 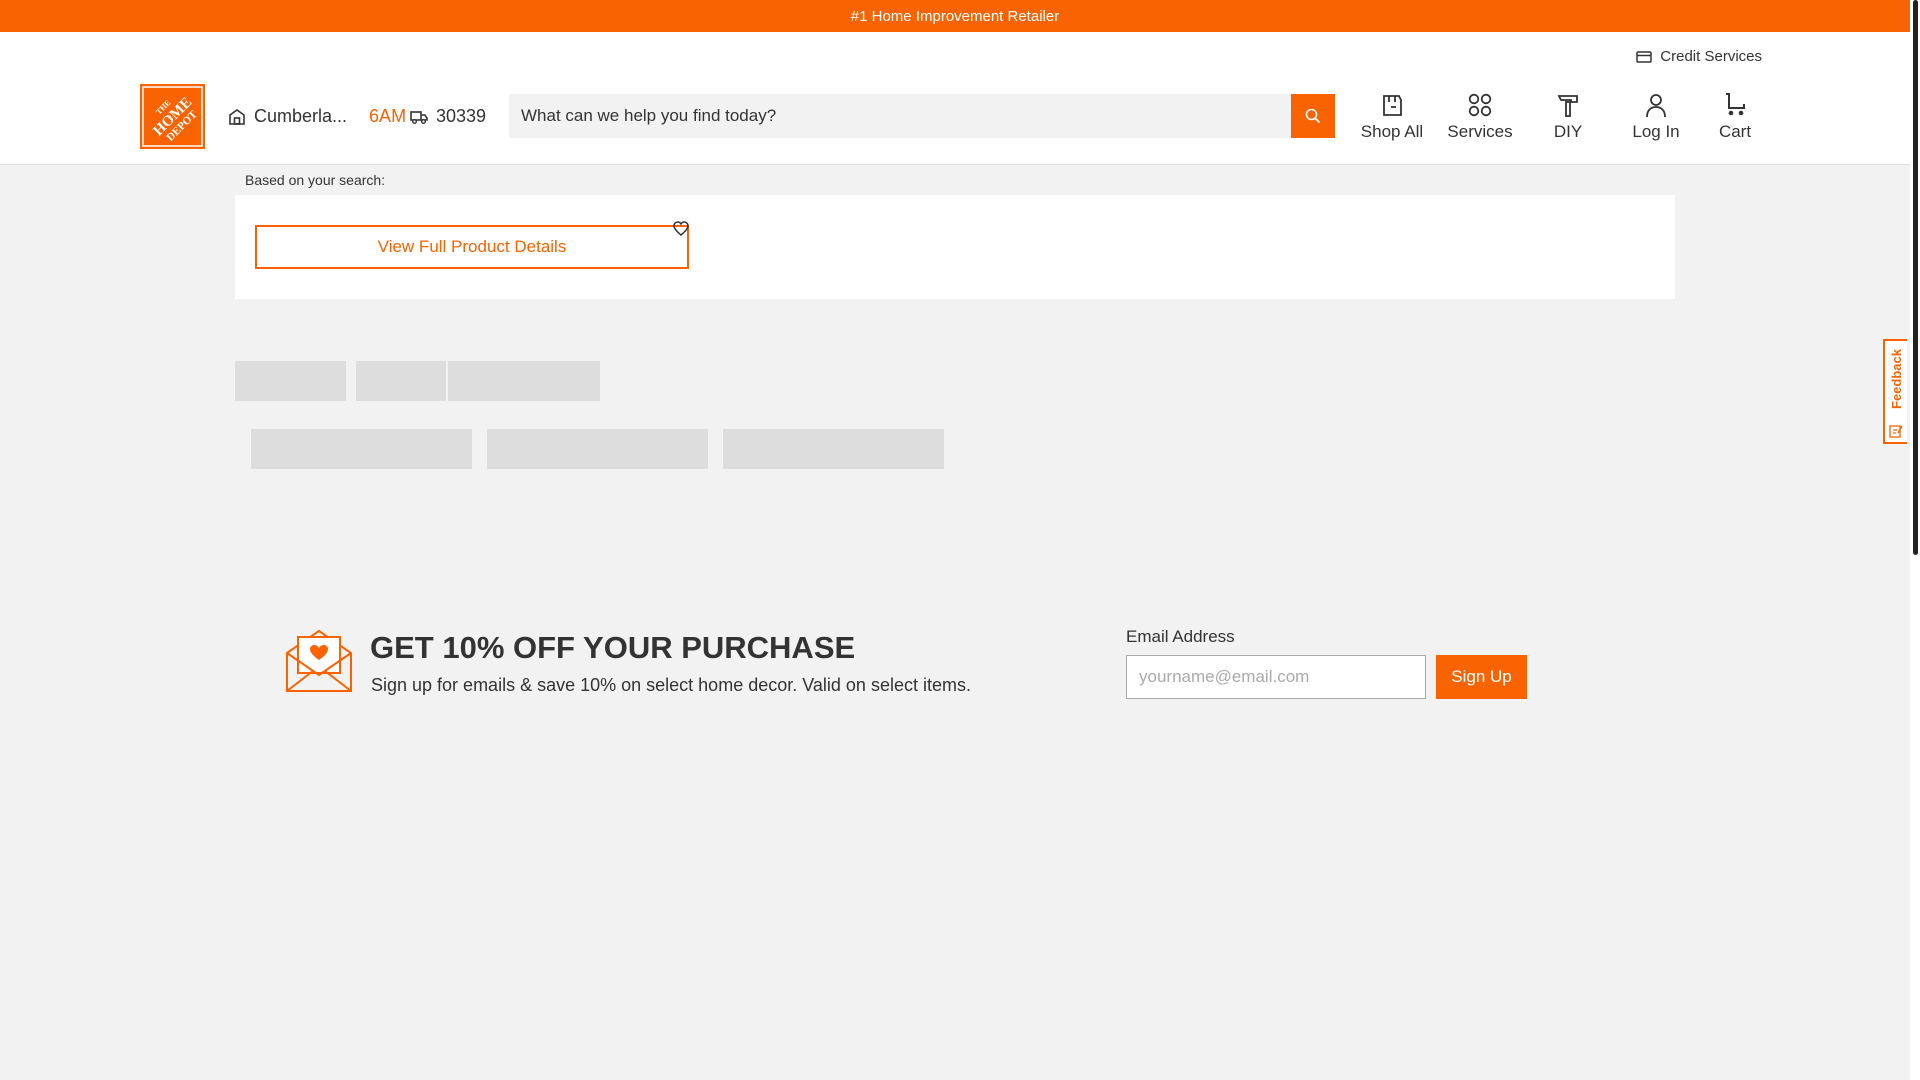 I want to click on shop-all-icon, so click(x=1392, y=105).